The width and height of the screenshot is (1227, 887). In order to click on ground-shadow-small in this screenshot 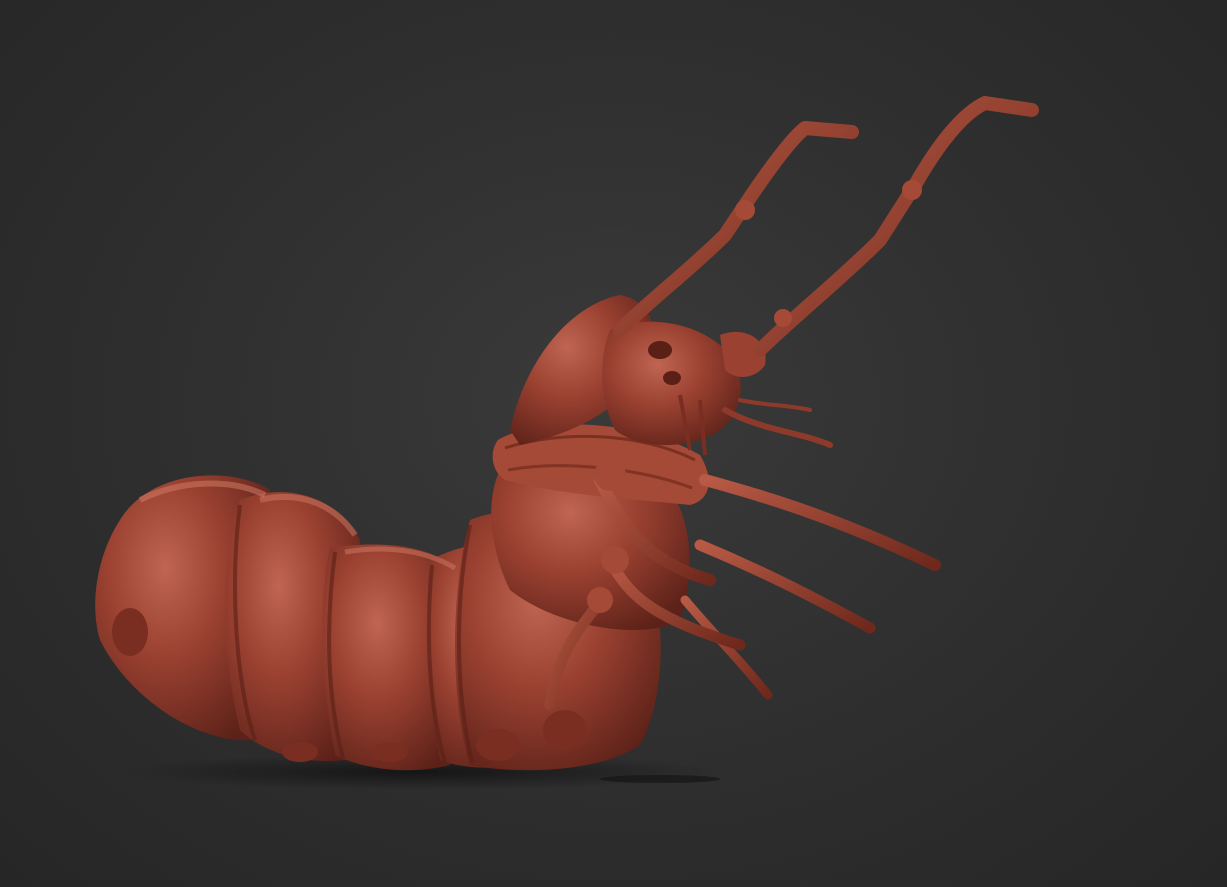, I will do `click(660, 779)`.